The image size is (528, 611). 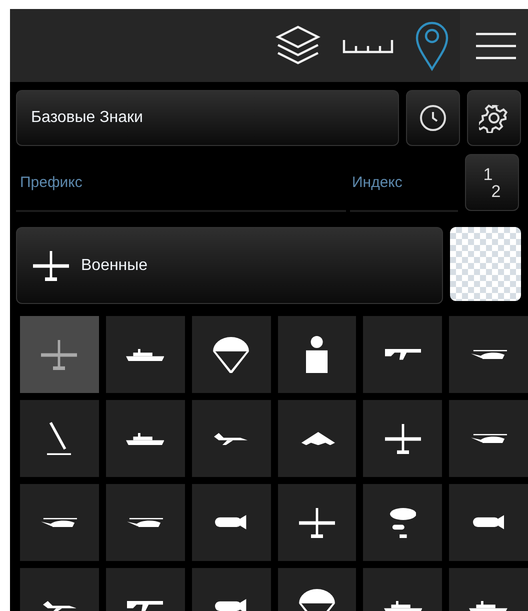 I want to click on blimp-icon, so click(x=403, y=523).